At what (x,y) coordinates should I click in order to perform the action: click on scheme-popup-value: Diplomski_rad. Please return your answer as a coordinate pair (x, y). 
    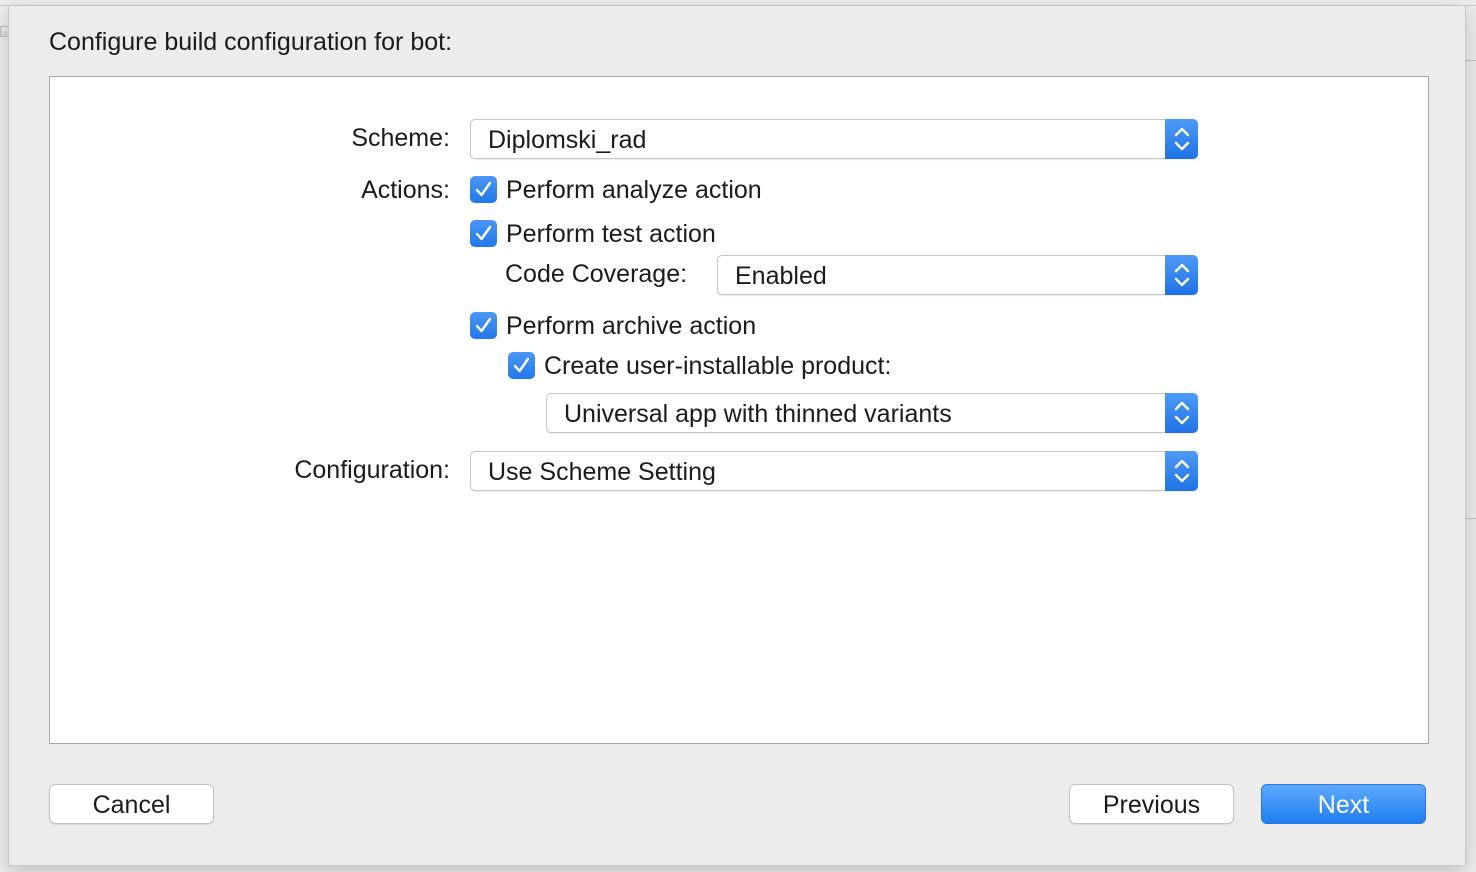
    Looking at the image, I should click on (567, 140).